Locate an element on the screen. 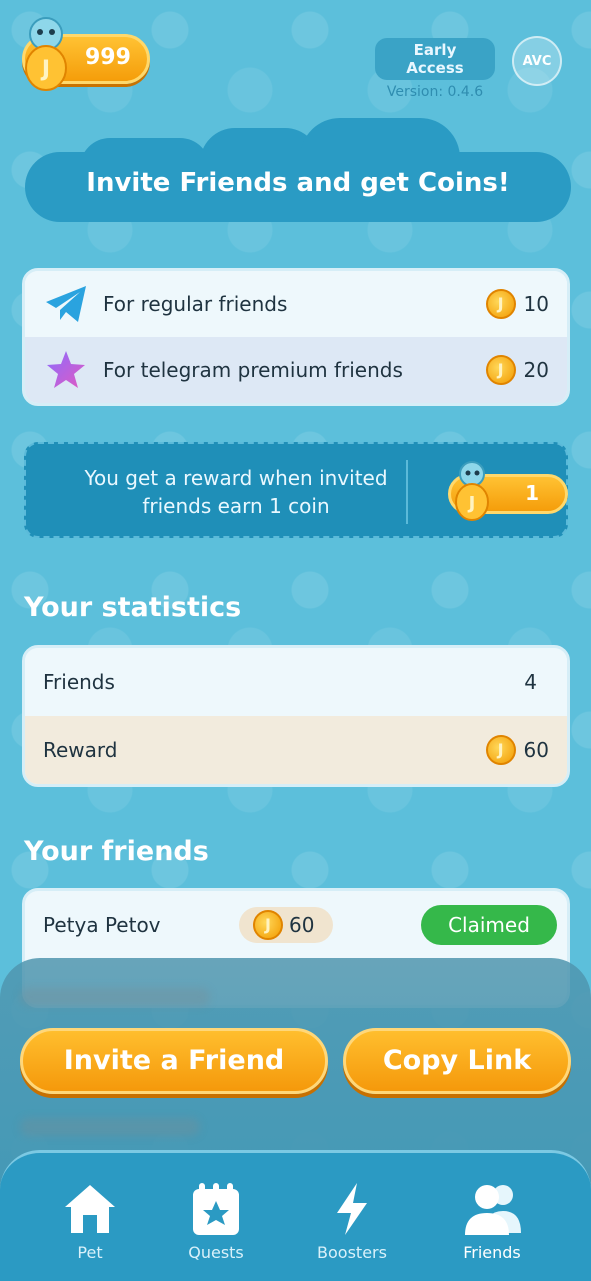 The height and width of the screenshot is (1281, 591). statistics-title: Your statistics is located at coordinates (133, 607).